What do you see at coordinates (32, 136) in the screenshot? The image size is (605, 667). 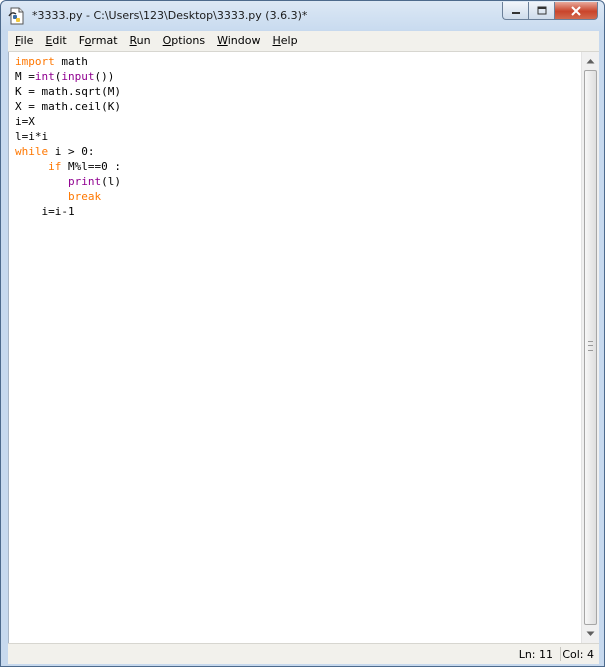 I see `code-token: l=i*i` at bounding box center [32, 136].